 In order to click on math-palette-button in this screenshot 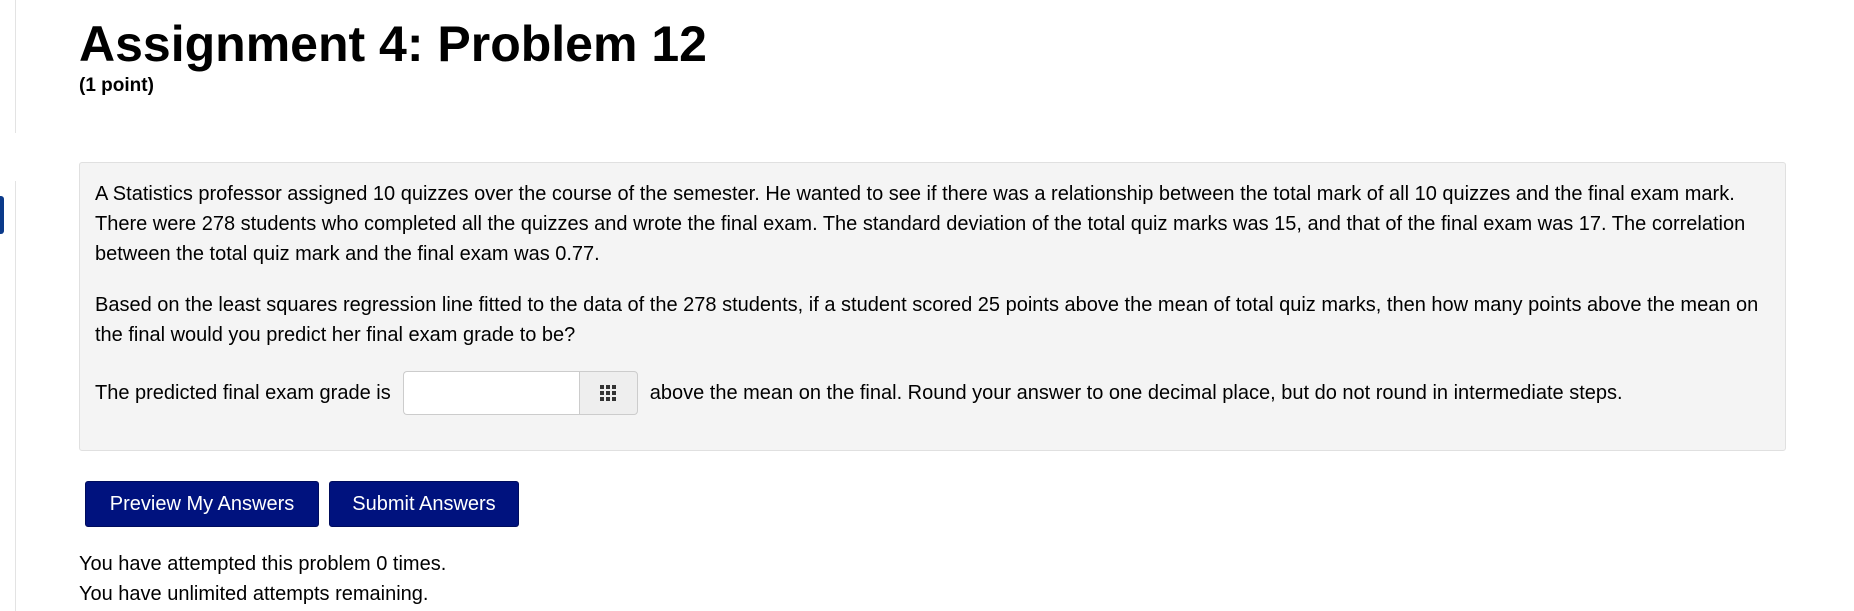, I will do `click(608, 393)`.